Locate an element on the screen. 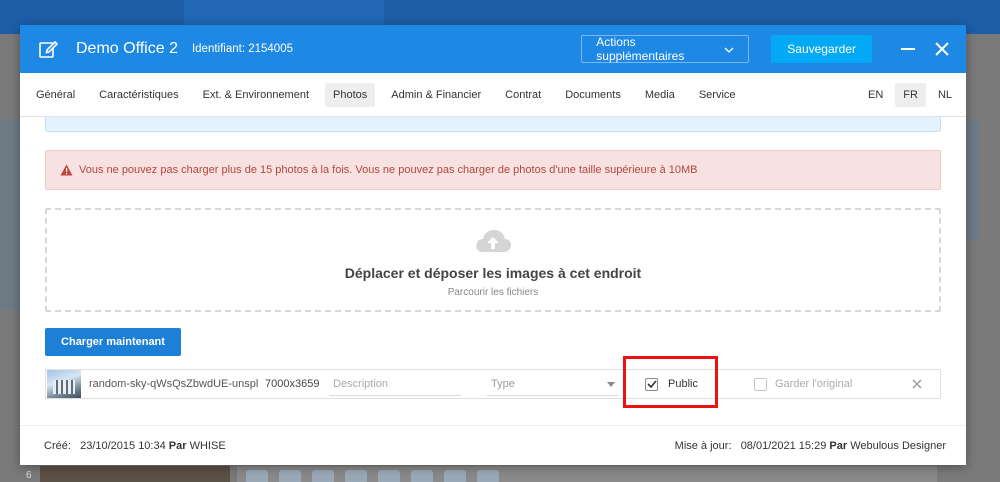  updated-by-label: Par is located at coordinates (838, 445).